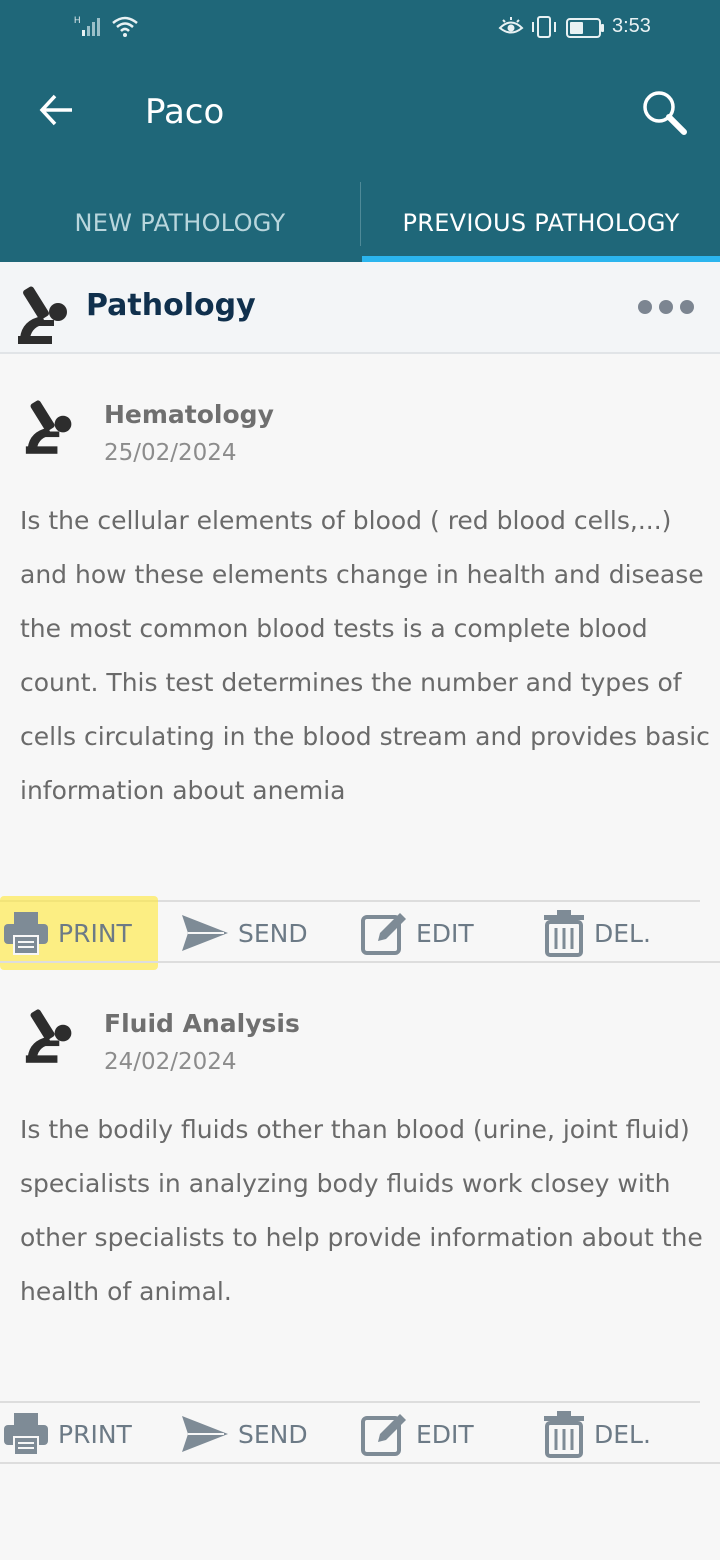  Describe the element at coordinates (185, 112) in the screenshot. I see `page-title: Paco` at that location.